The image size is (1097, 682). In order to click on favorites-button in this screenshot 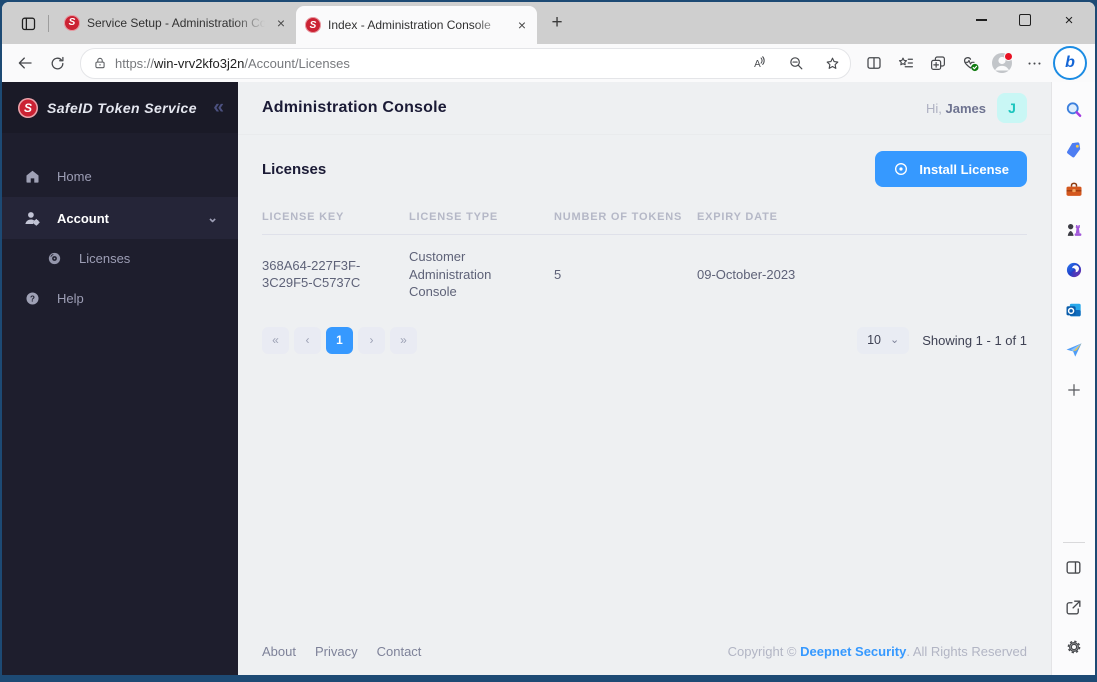, I will do `click(906, 63)`.